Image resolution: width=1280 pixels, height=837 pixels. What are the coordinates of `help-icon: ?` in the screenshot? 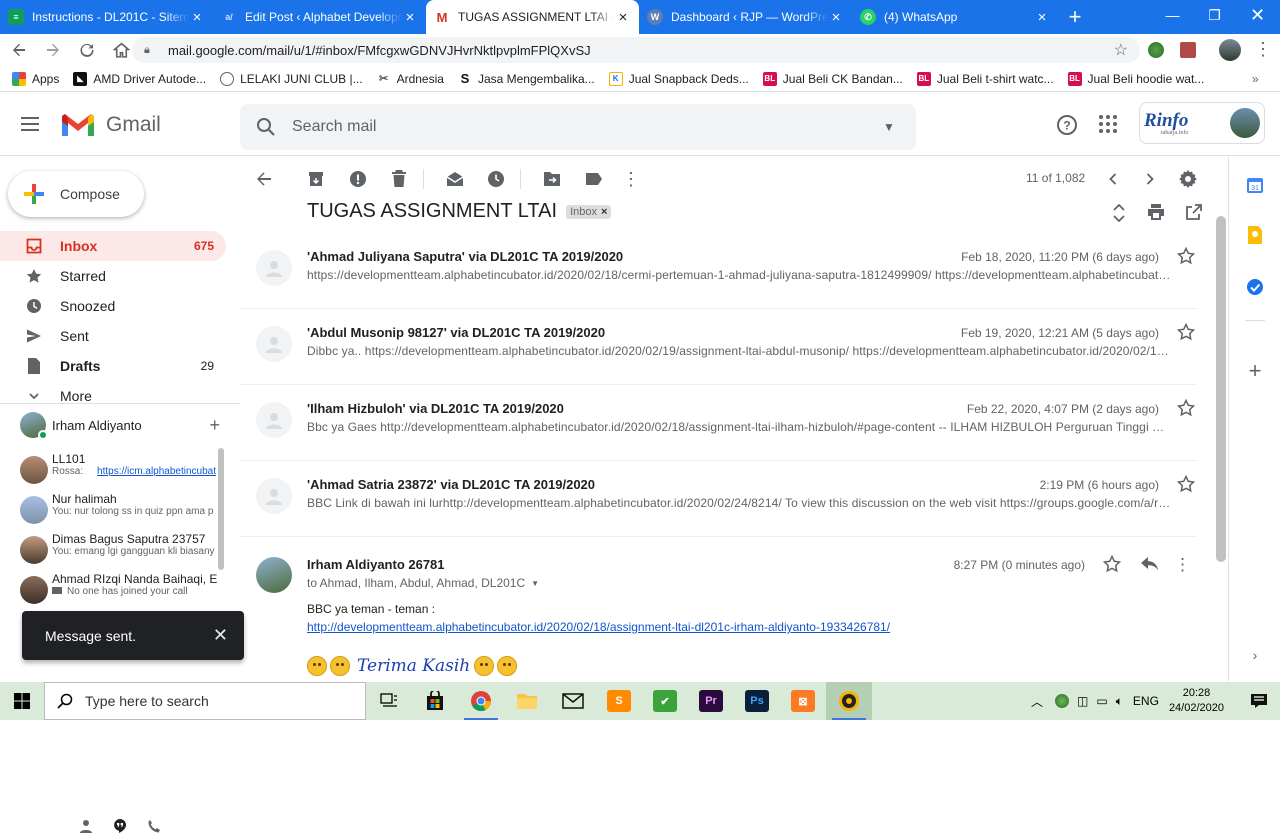 It's located at (1067, 125).